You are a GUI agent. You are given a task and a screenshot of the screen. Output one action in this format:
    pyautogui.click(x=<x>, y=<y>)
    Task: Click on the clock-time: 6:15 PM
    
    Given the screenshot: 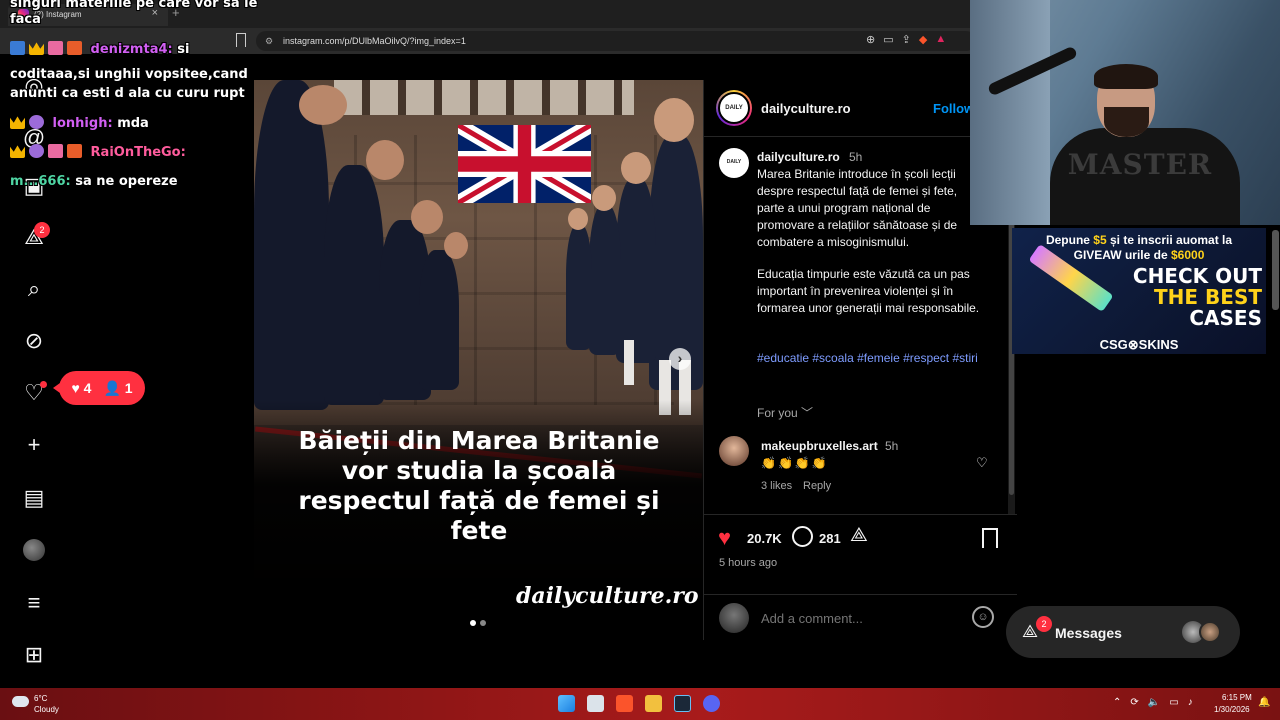 What is the action you would take?
    pyautogui.click(x=1237, y=697)
    